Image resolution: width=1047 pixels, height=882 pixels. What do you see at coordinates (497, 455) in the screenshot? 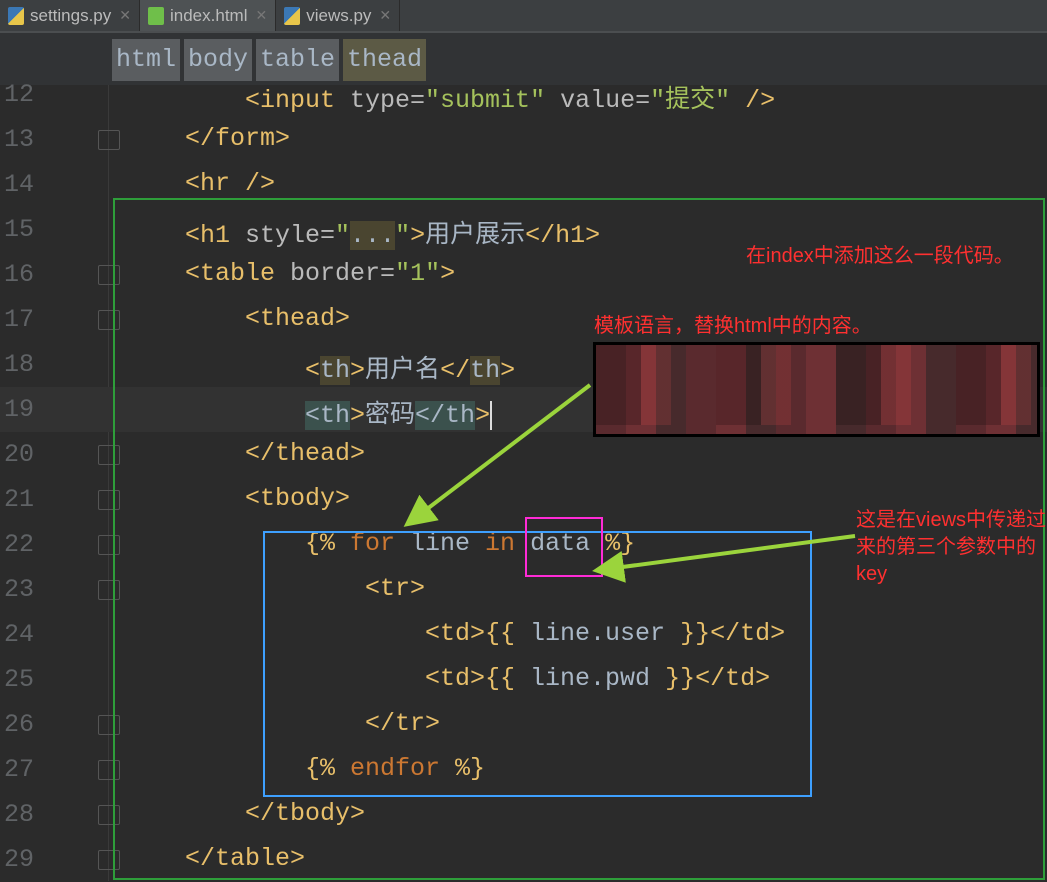
I see `arrow-to-template` at bounding box center [497, 455].